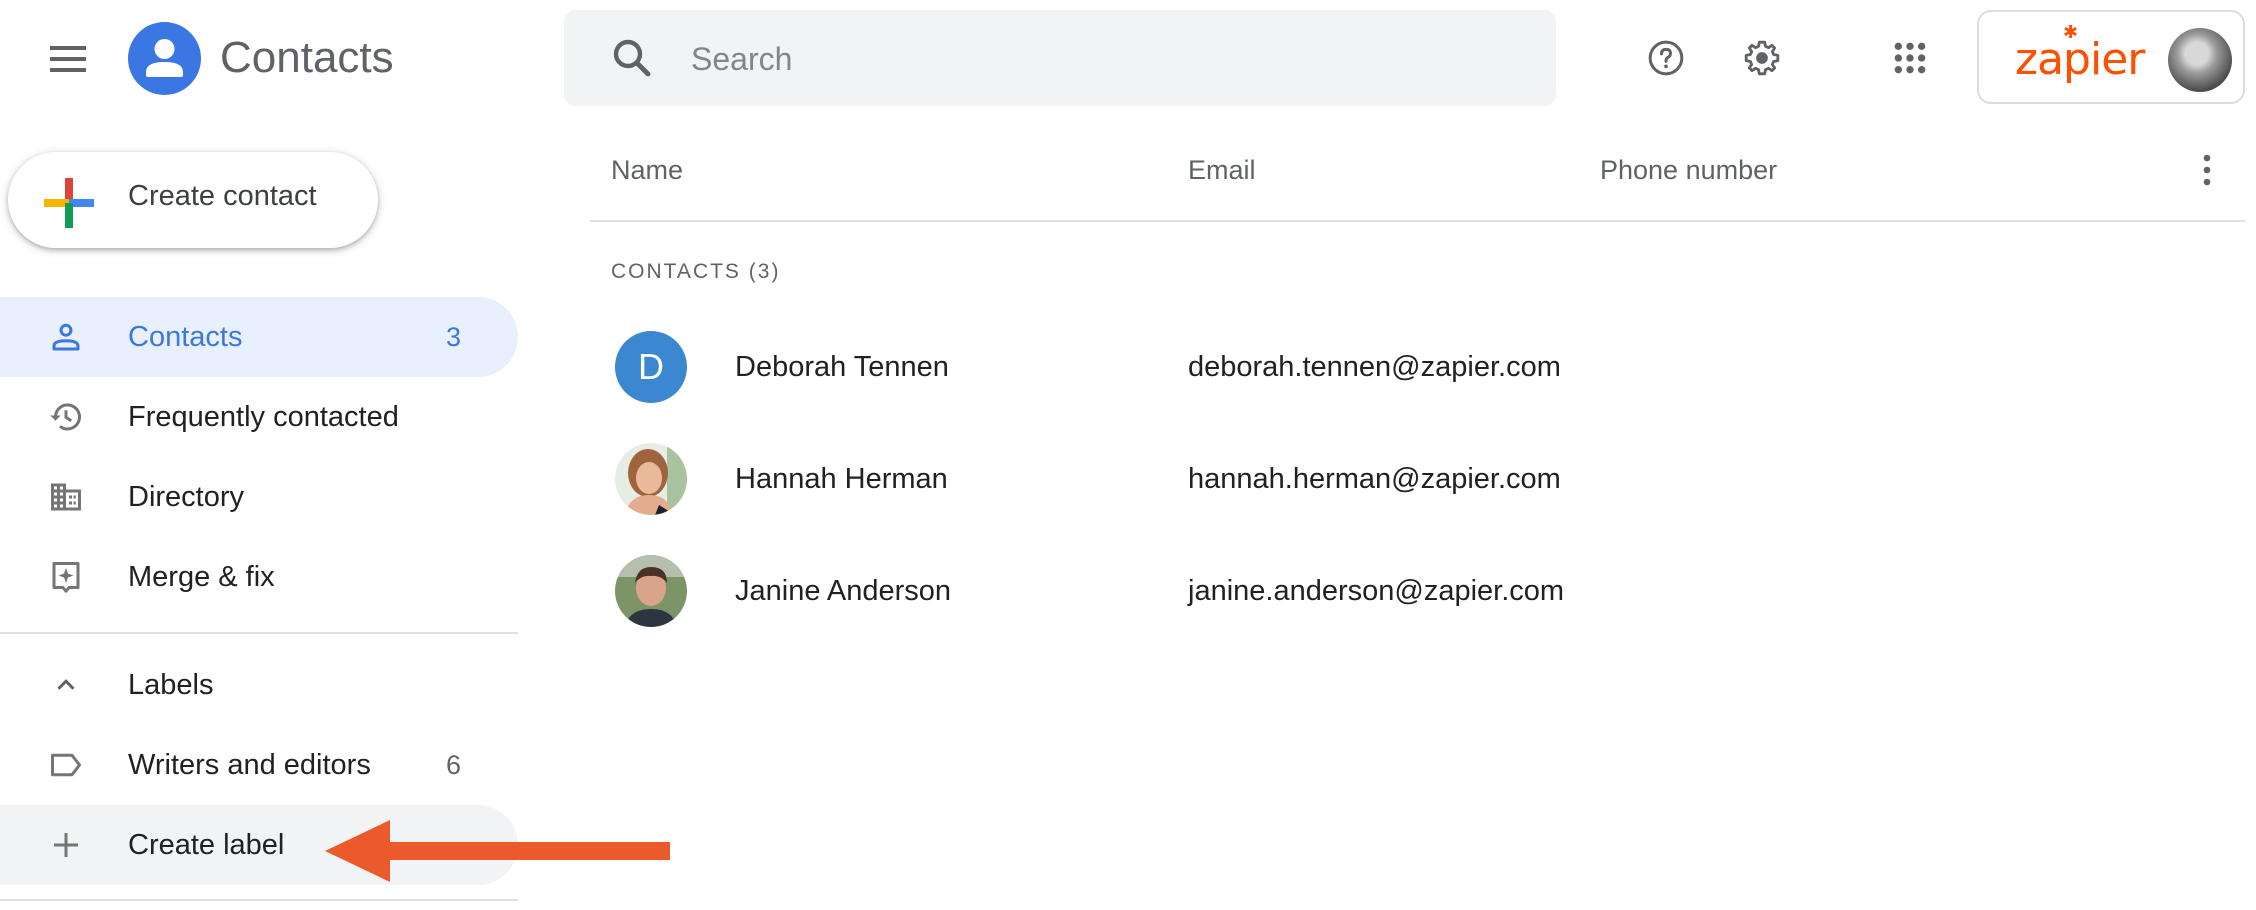 This screenshot has width=2256, height=910. I want to click on search-bar, so click(1060, 59).